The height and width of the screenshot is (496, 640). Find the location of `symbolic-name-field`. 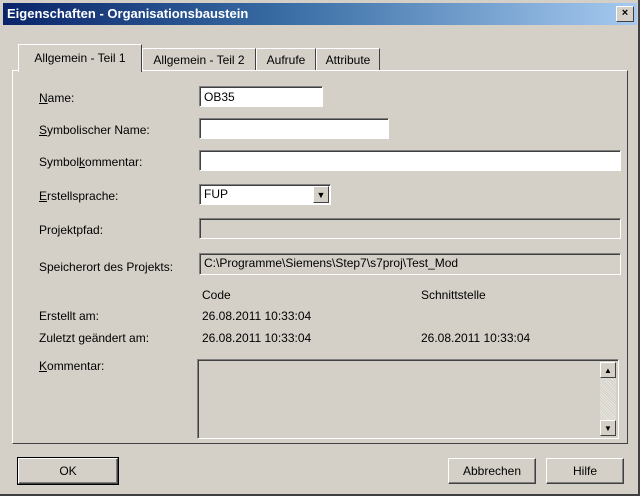

symbolic-name-field is located at coordinates (294, 128).